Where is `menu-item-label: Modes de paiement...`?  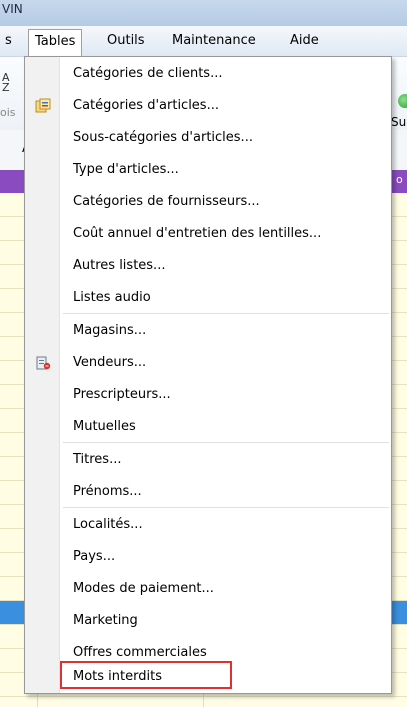 menu-item-label: Modes de paiement... is located at coordinates (143, 588).